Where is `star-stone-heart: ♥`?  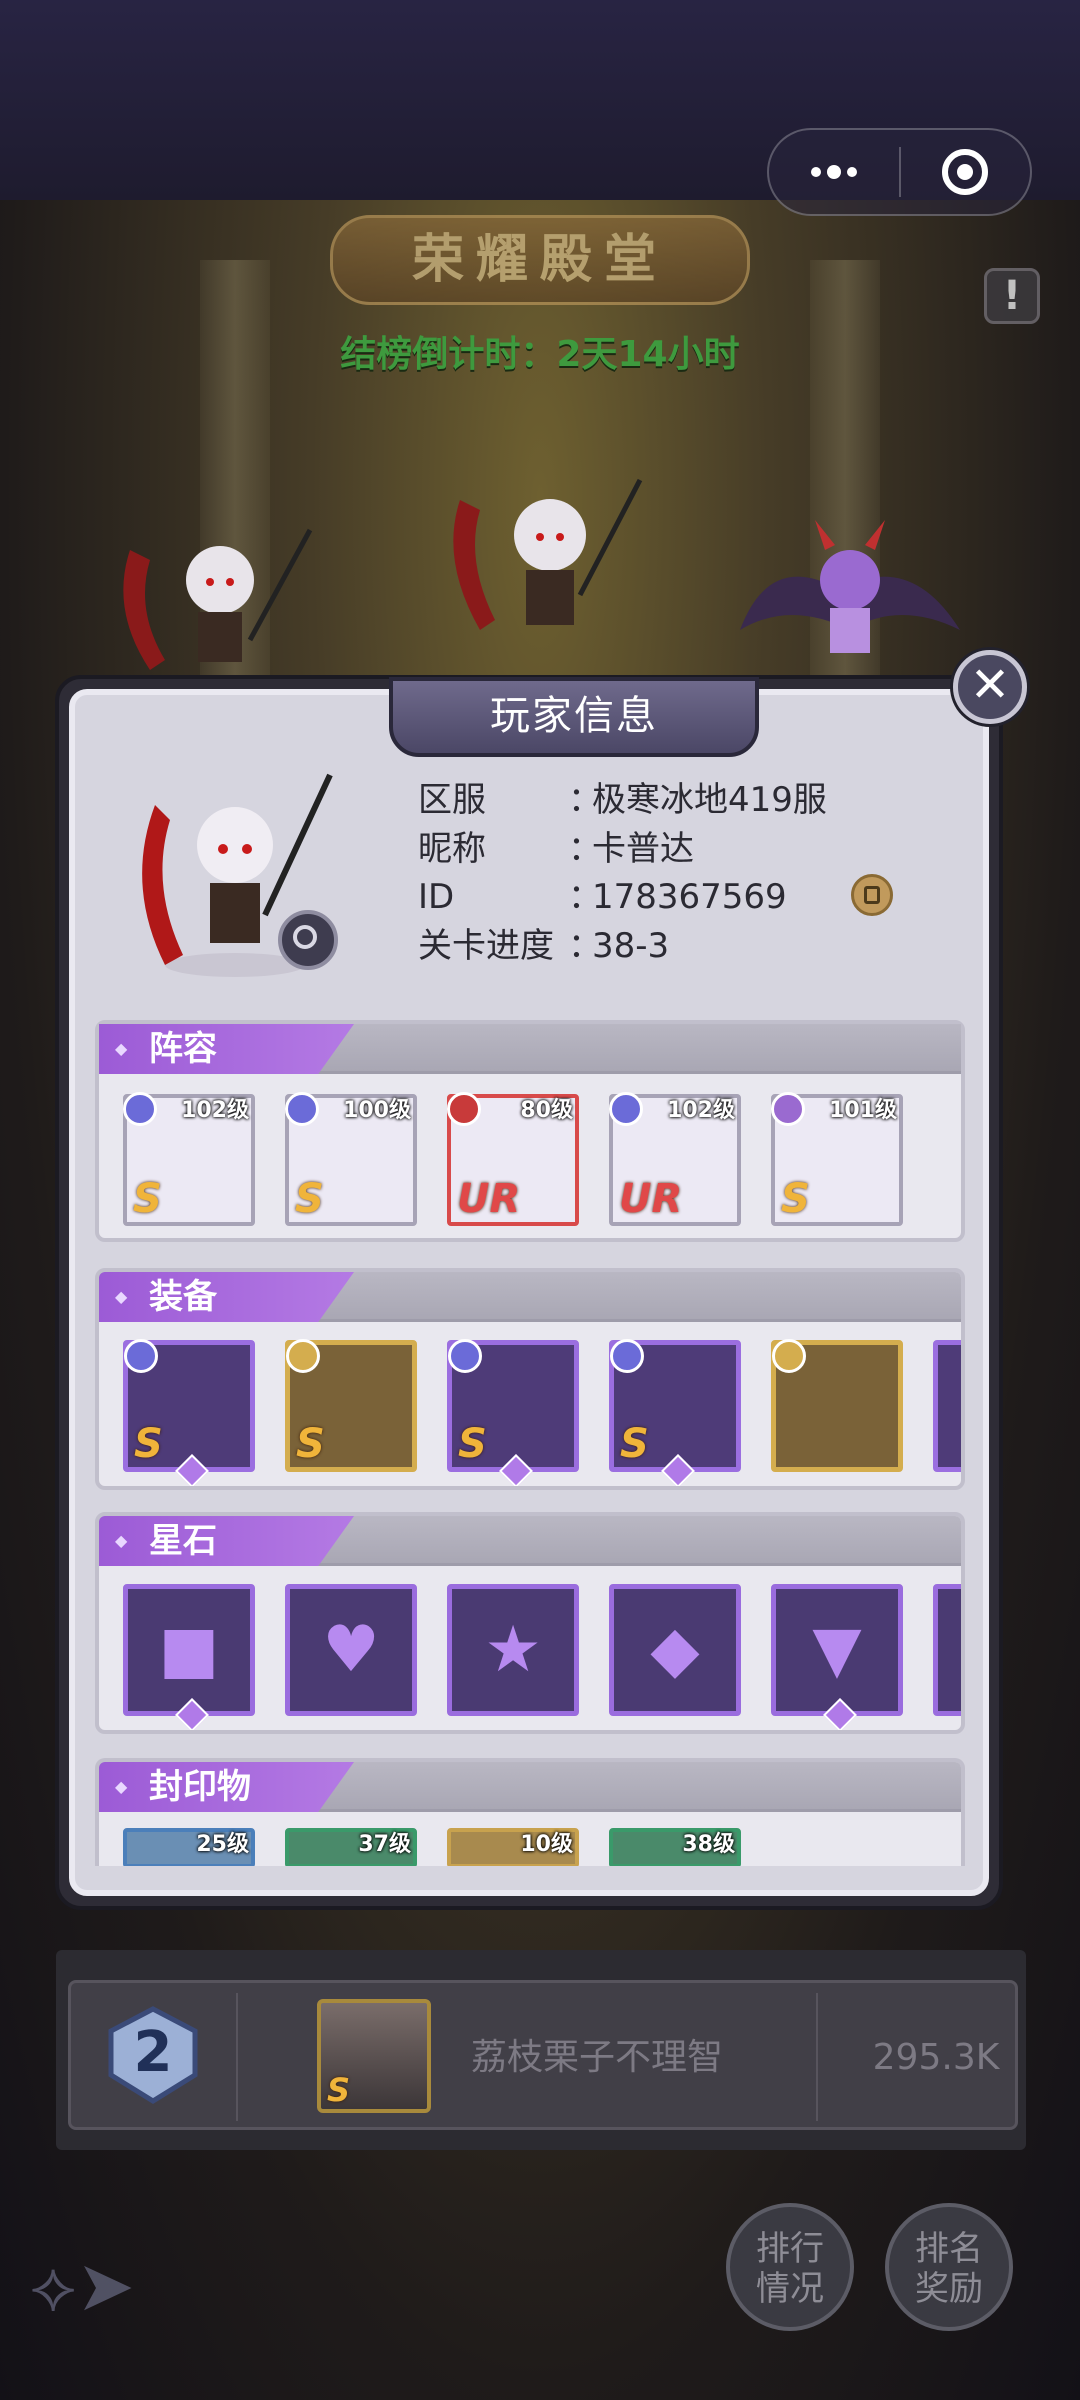
star-stone-heart: ♥ is located at coordinates (351, 1650).